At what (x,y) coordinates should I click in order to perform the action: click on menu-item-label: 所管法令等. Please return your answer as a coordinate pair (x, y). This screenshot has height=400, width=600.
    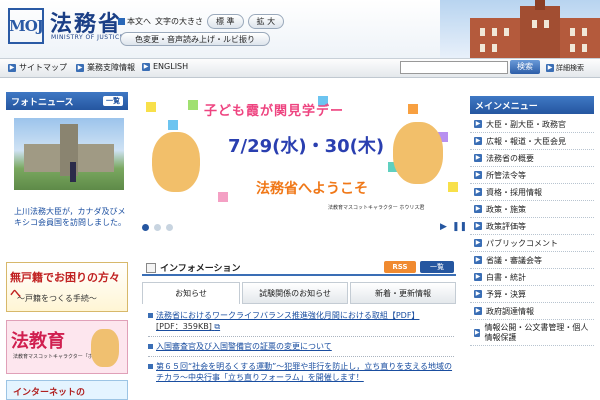
    Looking at the image, I should click on (506, 175).